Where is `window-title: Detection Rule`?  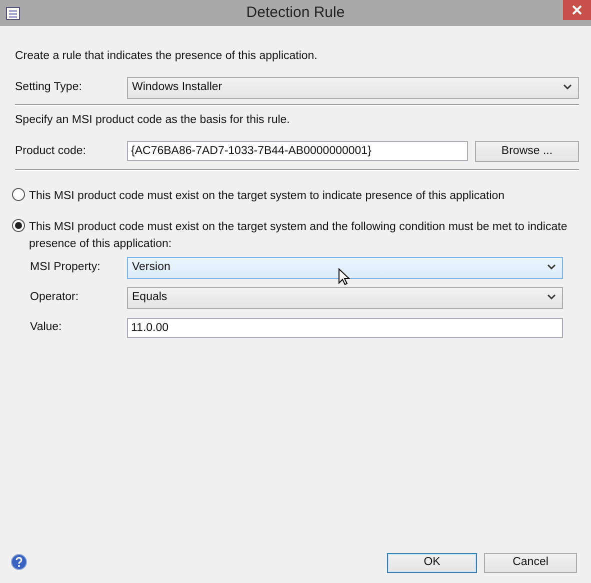 window-title: Detection Rule is located at coordinates (295, 12).